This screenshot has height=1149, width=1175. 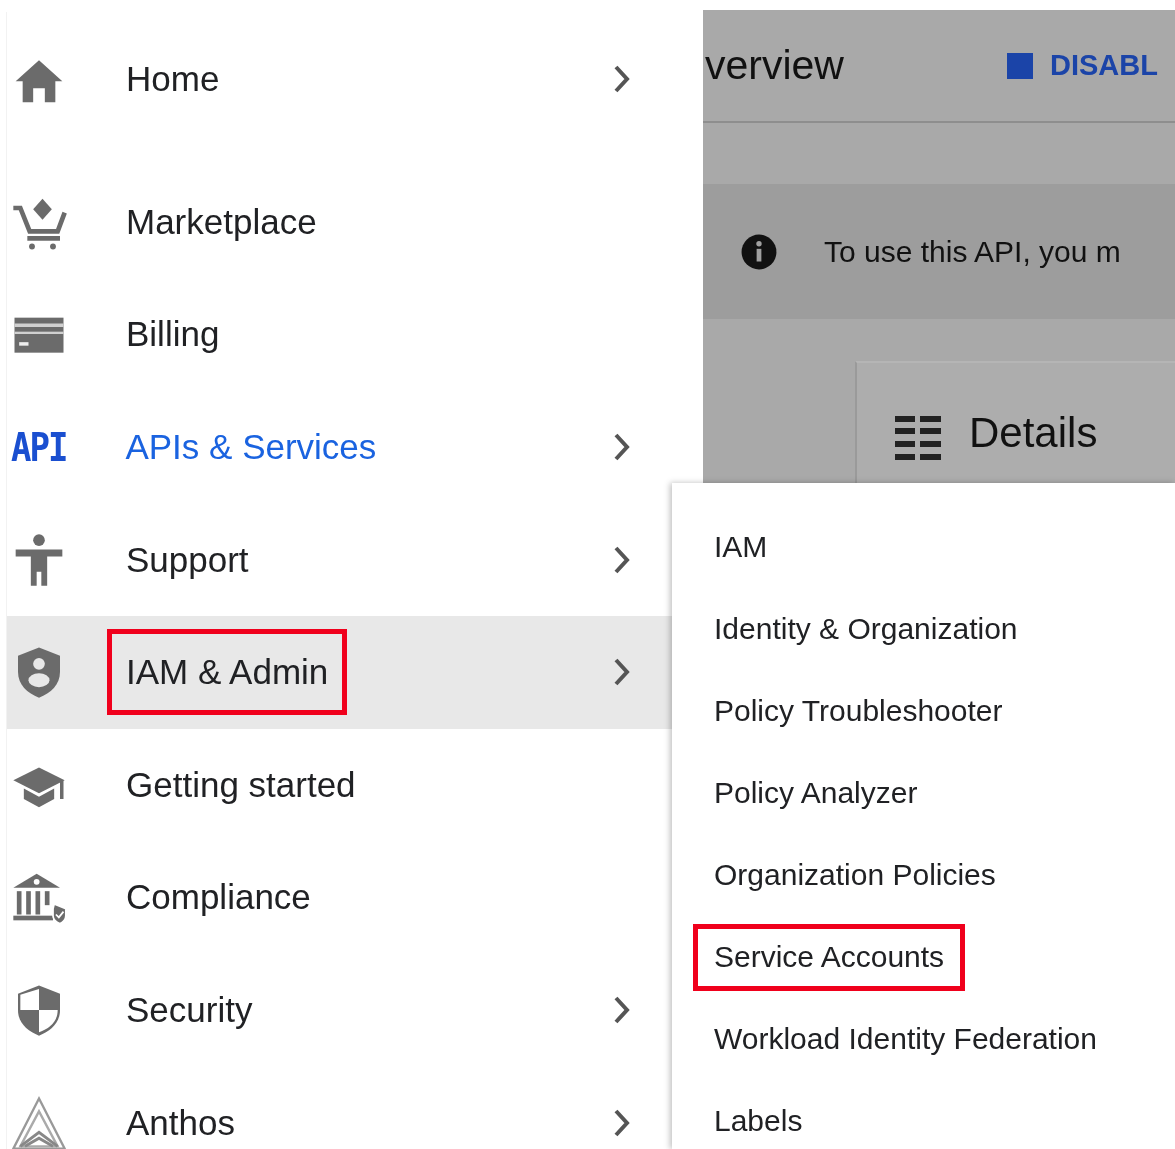 What do you see at coordinates (189, 1010) in the screenshot?
I see `menu-item: Security` at bounding box center [189, 1010].